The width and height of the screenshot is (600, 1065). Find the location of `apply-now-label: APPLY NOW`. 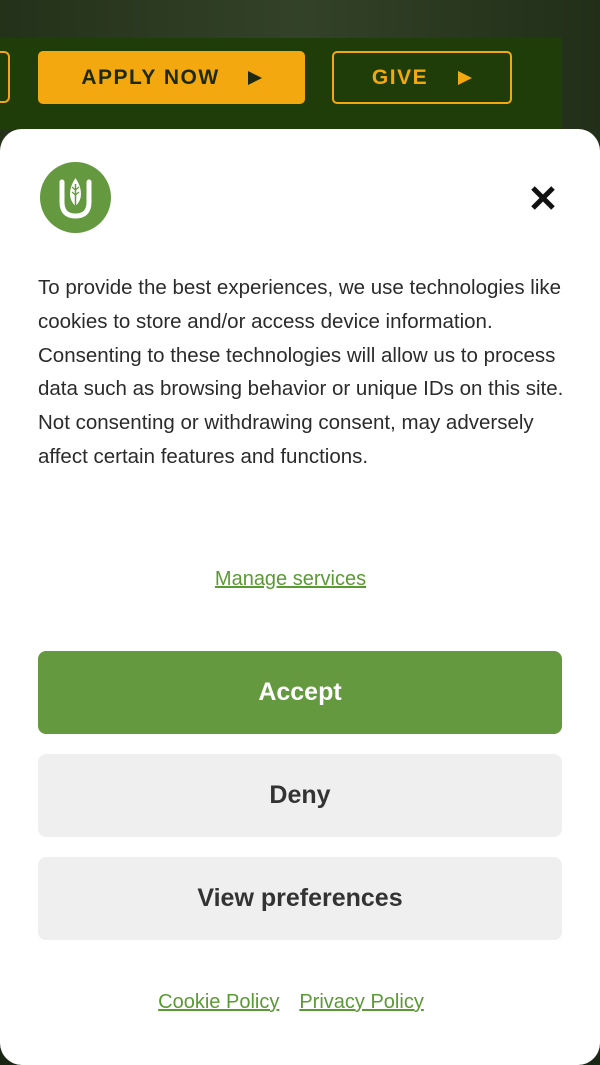

apply-now-label: APPLY NOW is located at coordinates (150, 77).